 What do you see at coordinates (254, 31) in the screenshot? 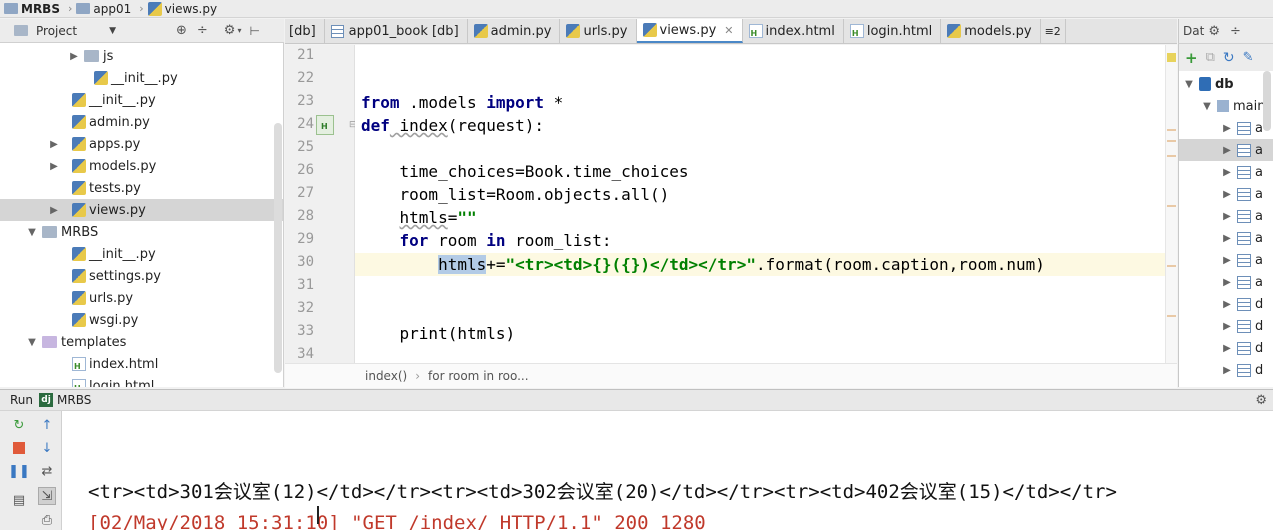
I see `hide-panel-icon: ⊢` at bounding box center [254, 31].